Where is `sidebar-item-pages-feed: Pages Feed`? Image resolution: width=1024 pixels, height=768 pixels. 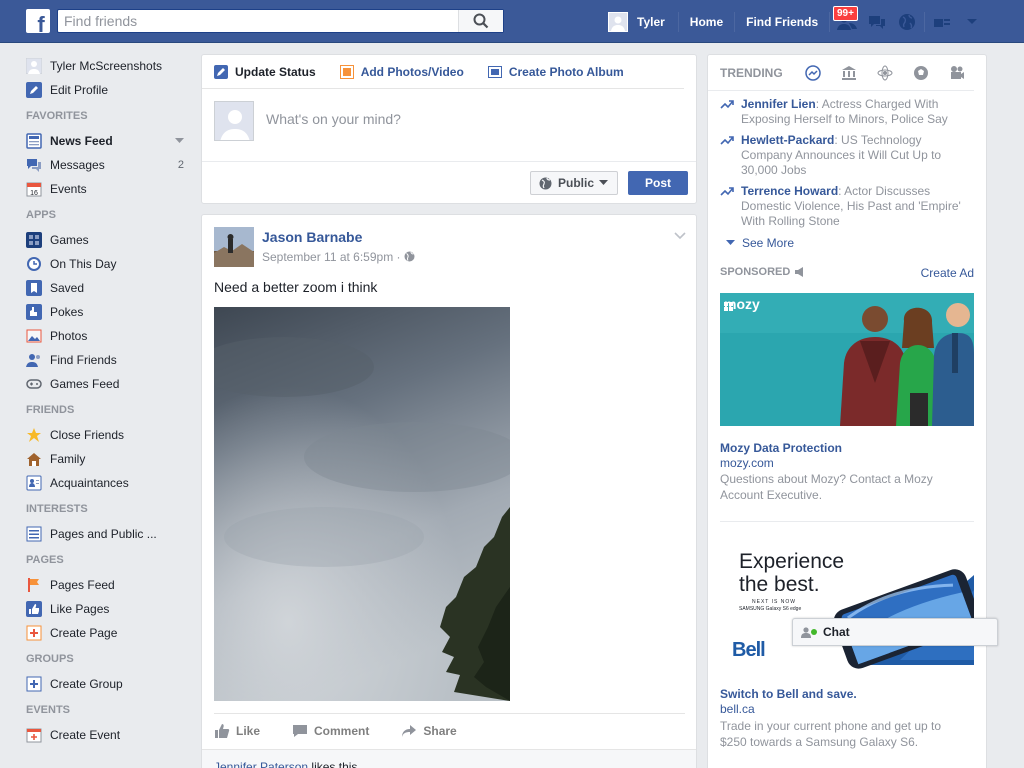 sidebar-item-pages-feed: Pages Feed is located at coordinates (110, 585).